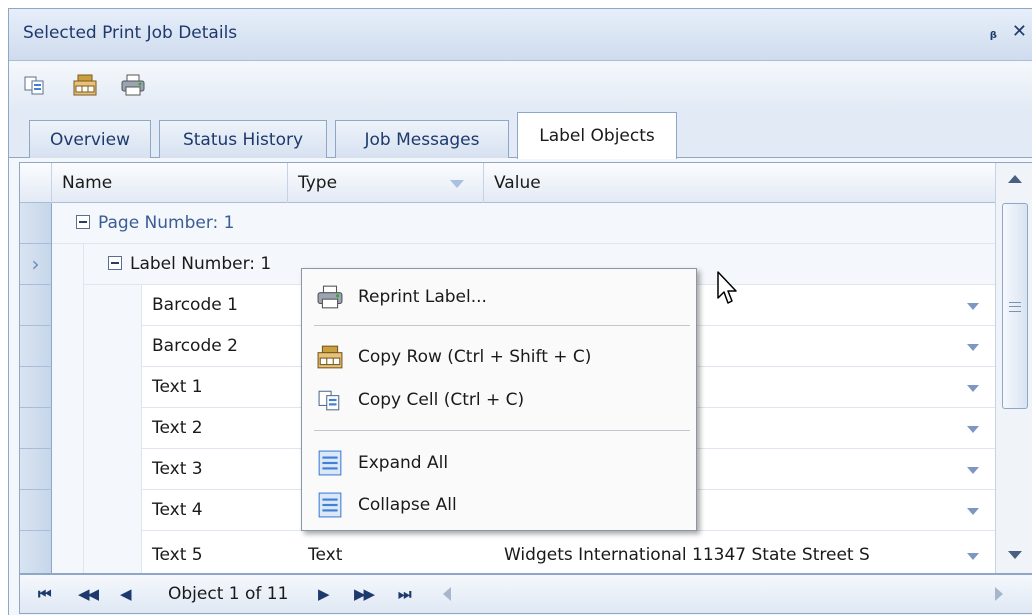 The width and height of the screenshot is (1032, 615). What do you see at coordinates (993, 32) in the screenshot?
I see `pin-icon: ᵦ` at bounding box center [993, 32].